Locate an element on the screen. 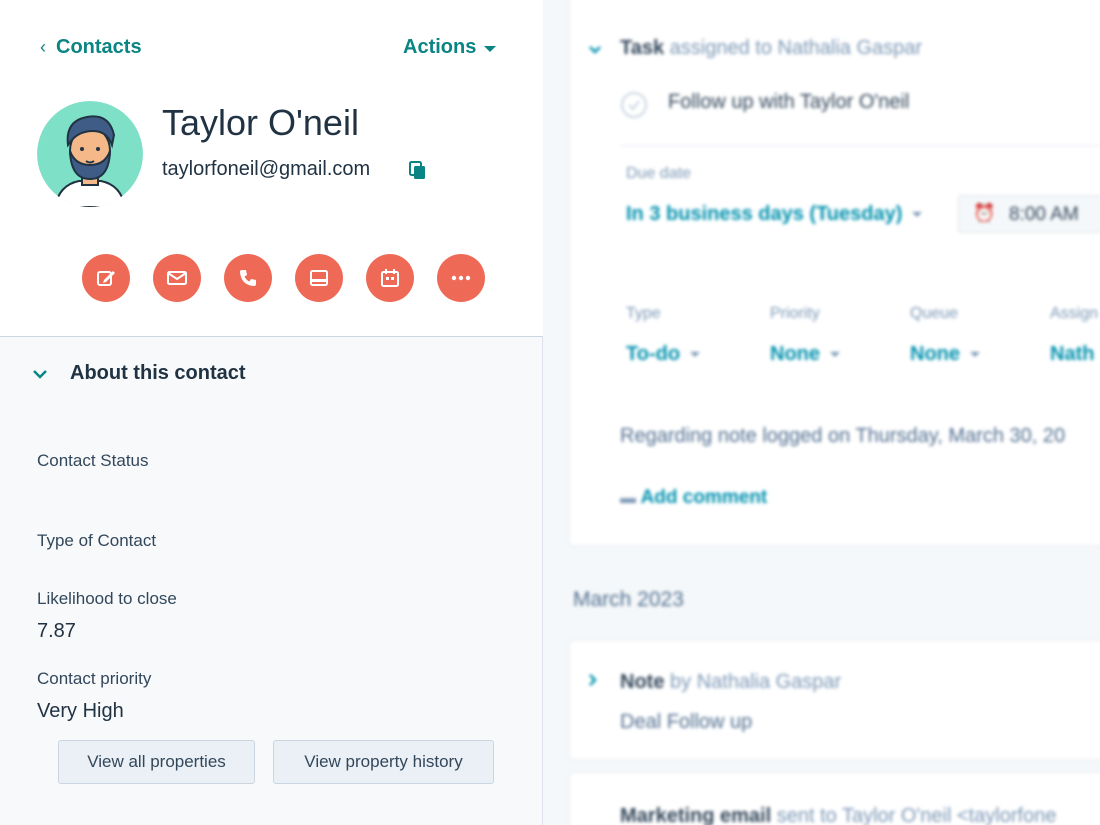 This screenshot has width=1100, height=825. add-comment-link: ▬ Add comment is located at coordinates (693, 498).